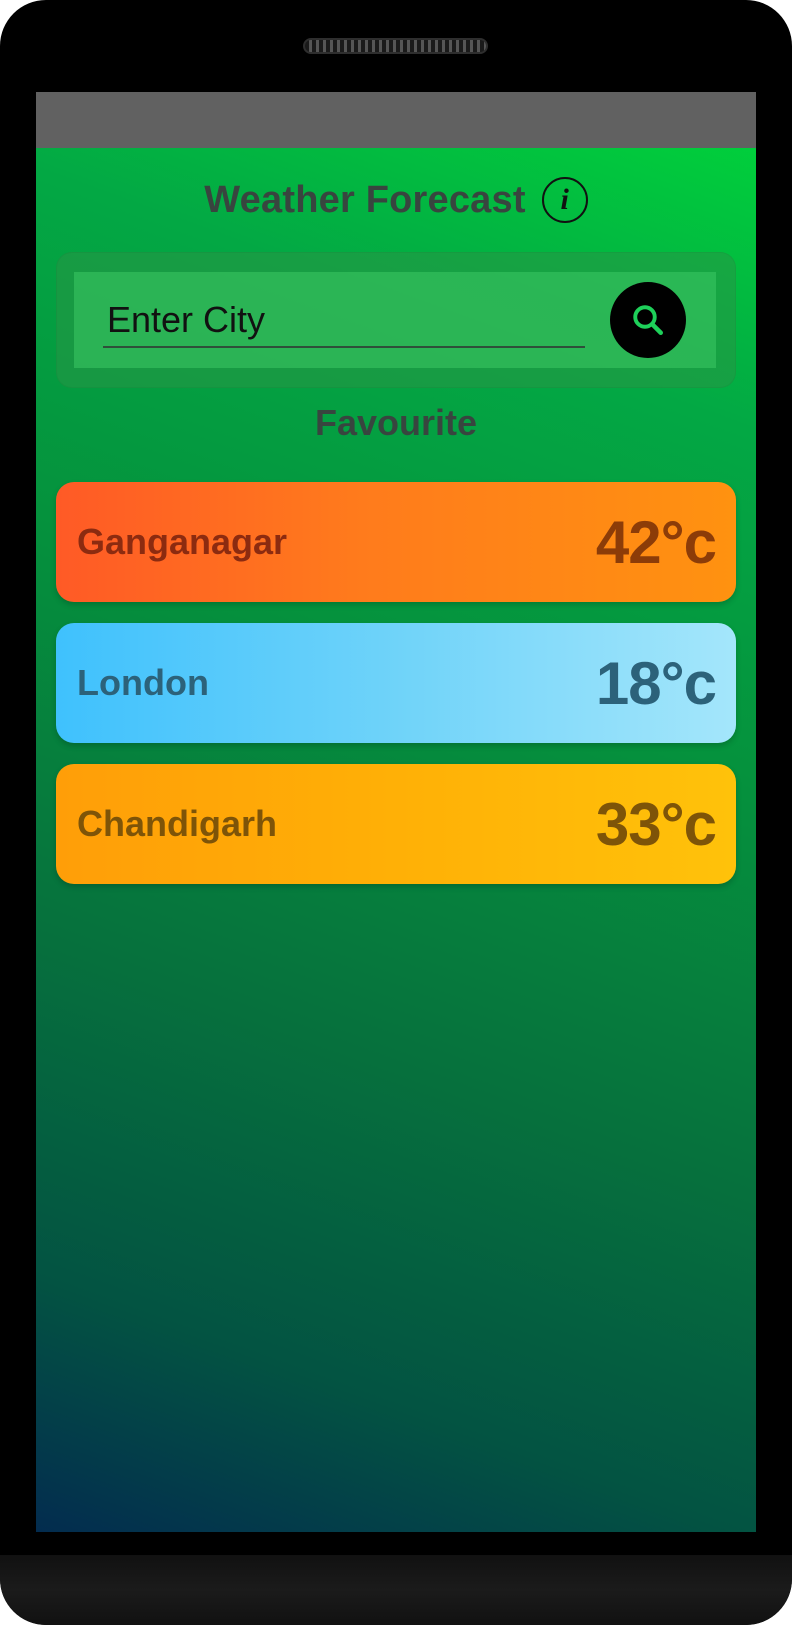 The width and height of the screenshot is (792, 1625). Describe the element at coordinates (344, 321) in the screenshot. I see `city-search-input` at that location.